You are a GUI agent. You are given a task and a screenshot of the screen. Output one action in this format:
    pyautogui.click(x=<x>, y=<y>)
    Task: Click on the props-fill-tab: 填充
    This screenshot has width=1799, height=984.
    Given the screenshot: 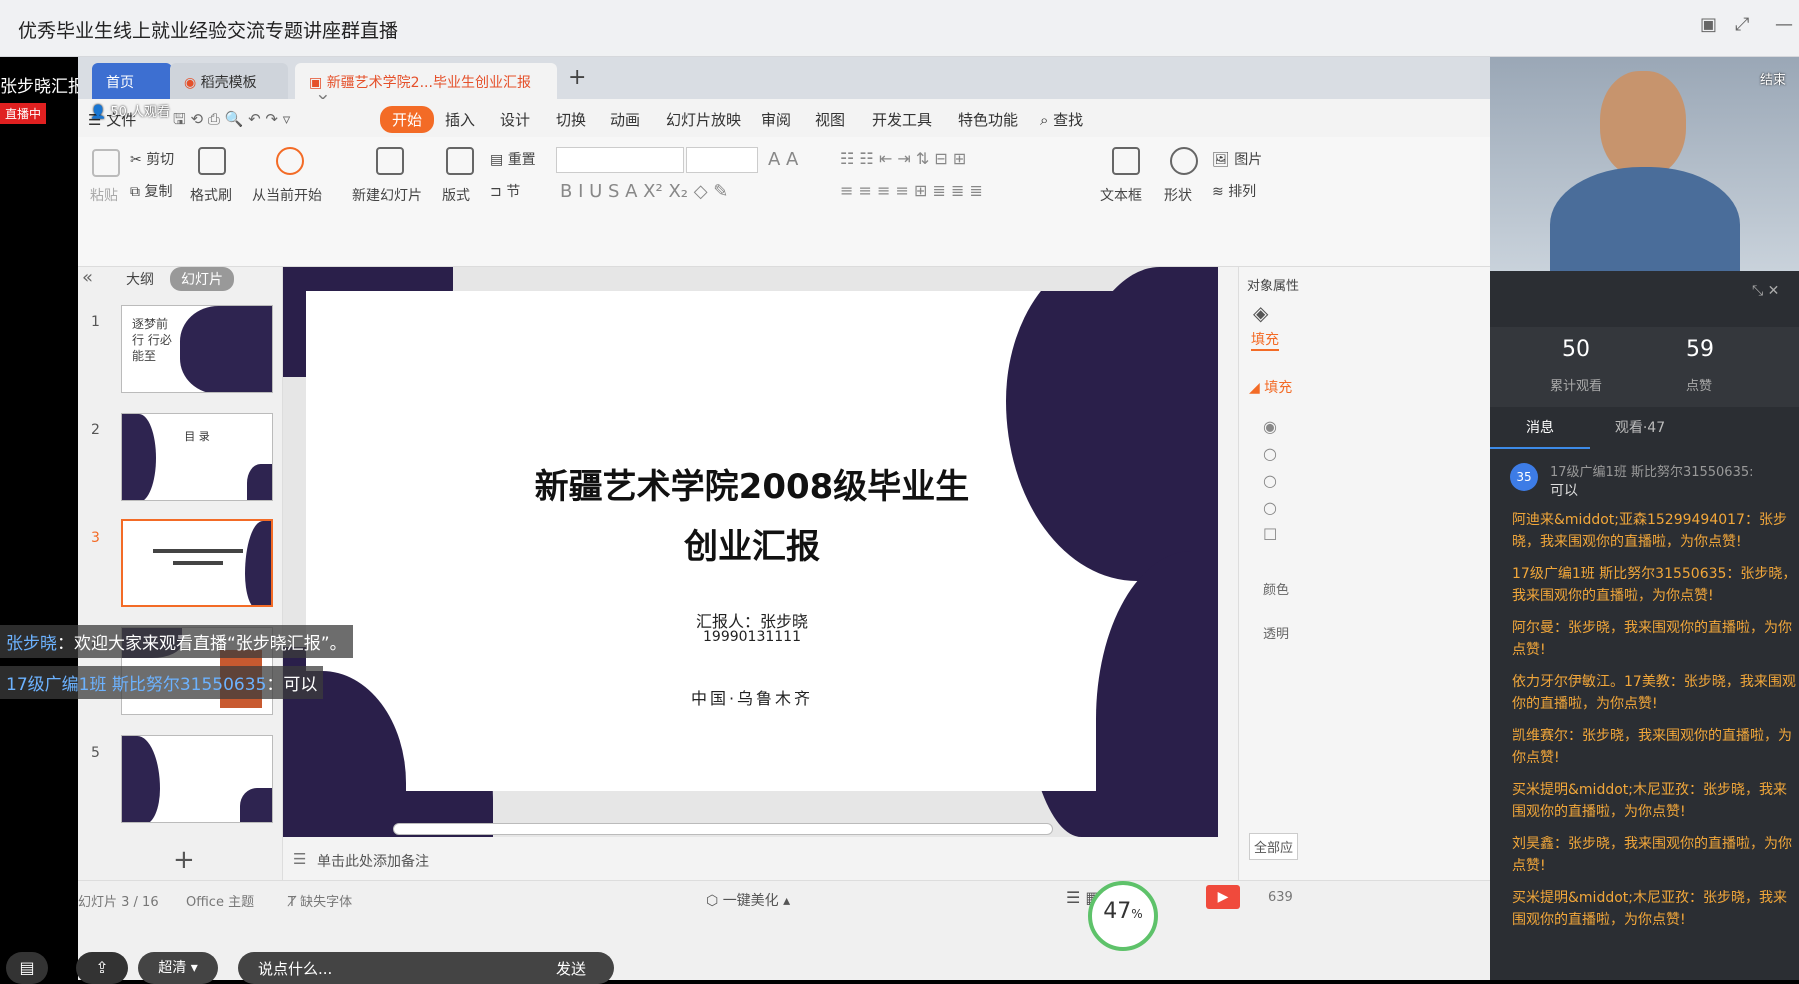 What is the action you would take?
    pyautogui.click(x=1265, y=340)
    